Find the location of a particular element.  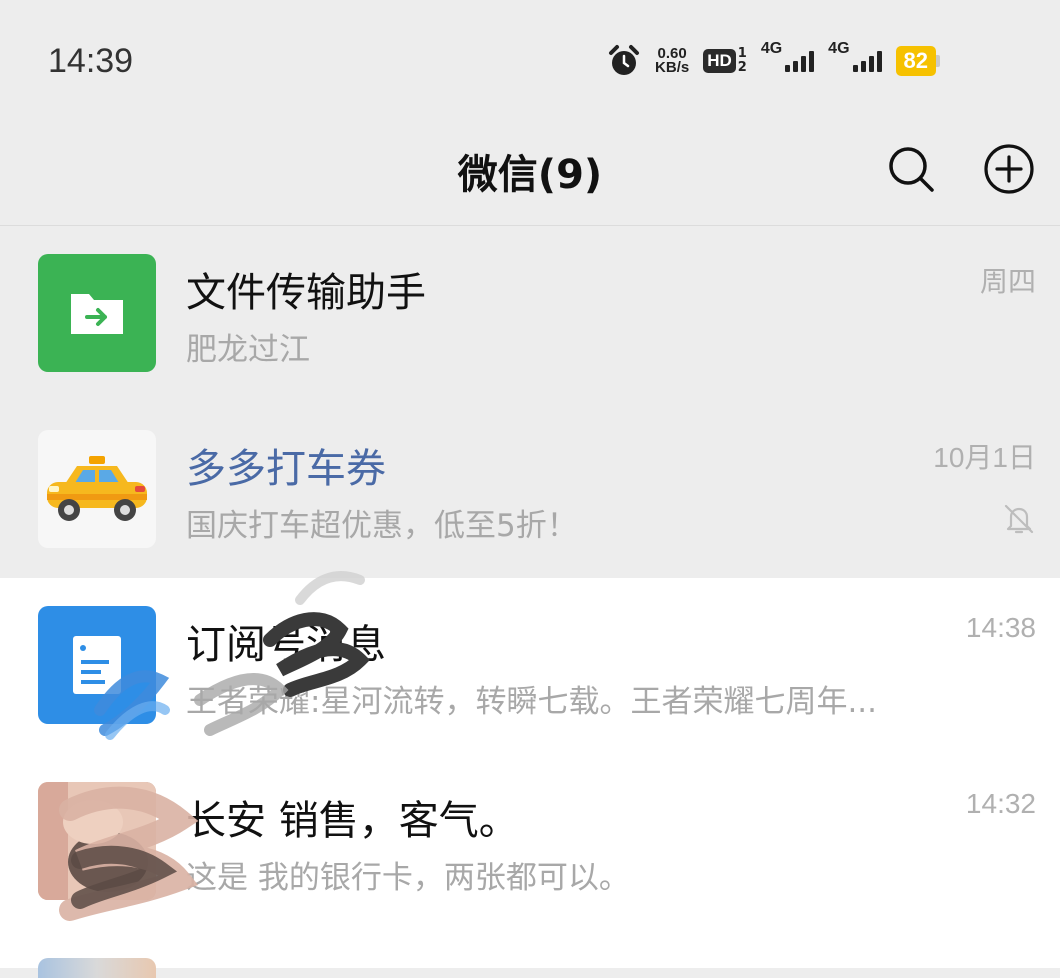

alarm-icon is located at coordinates (624, 60).